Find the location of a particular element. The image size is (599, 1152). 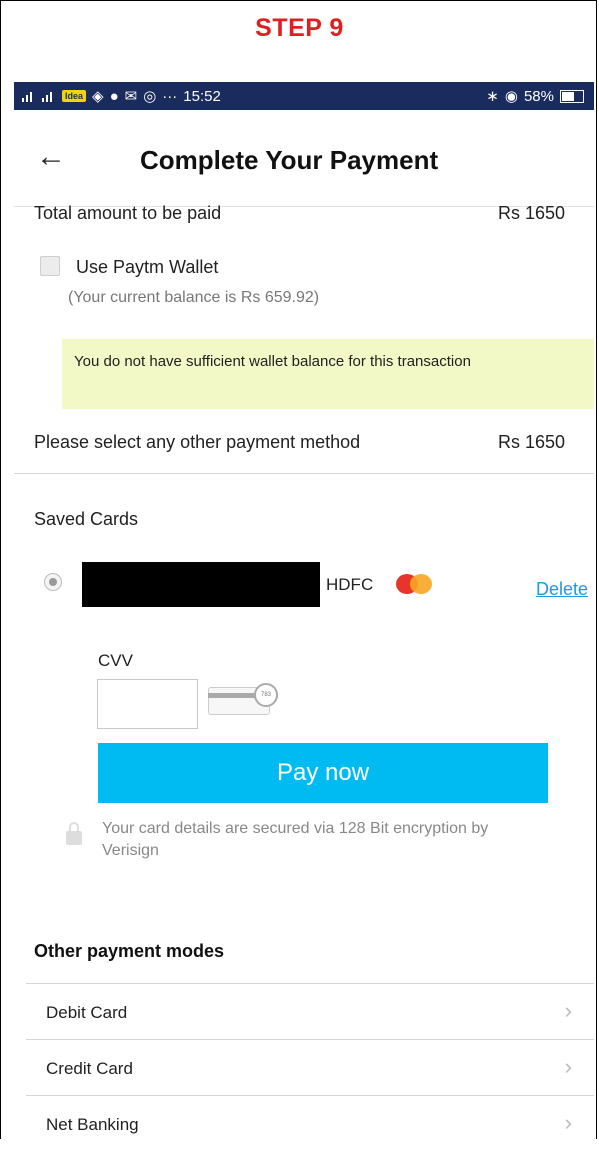

eye-icon: ◉ is located at coordinates (511, 96).